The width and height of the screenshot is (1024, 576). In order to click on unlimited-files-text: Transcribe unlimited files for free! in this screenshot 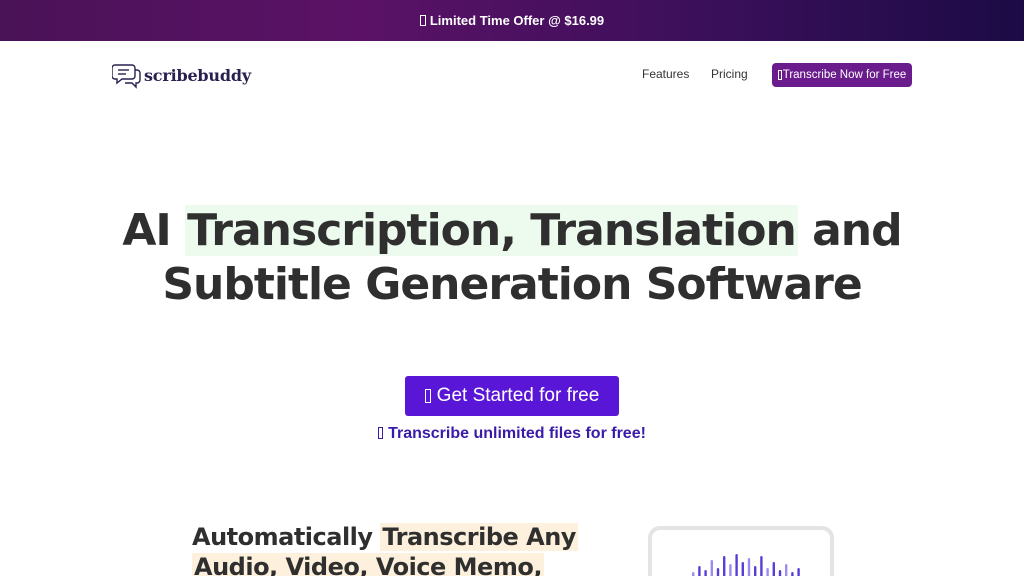, I will do `click(517, 433)`.